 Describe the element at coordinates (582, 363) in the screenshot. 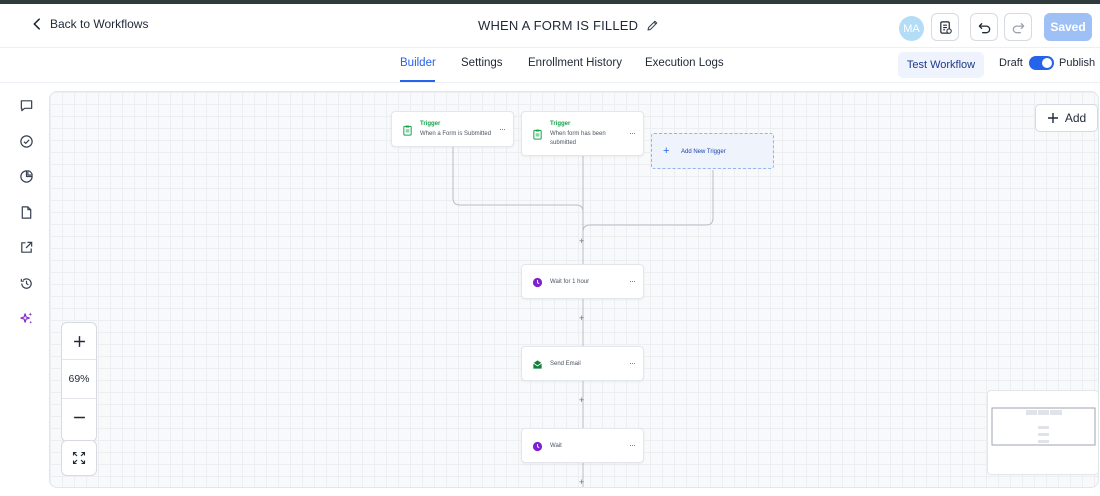

I see `action-node-send-email: Send Email ···` at that location.